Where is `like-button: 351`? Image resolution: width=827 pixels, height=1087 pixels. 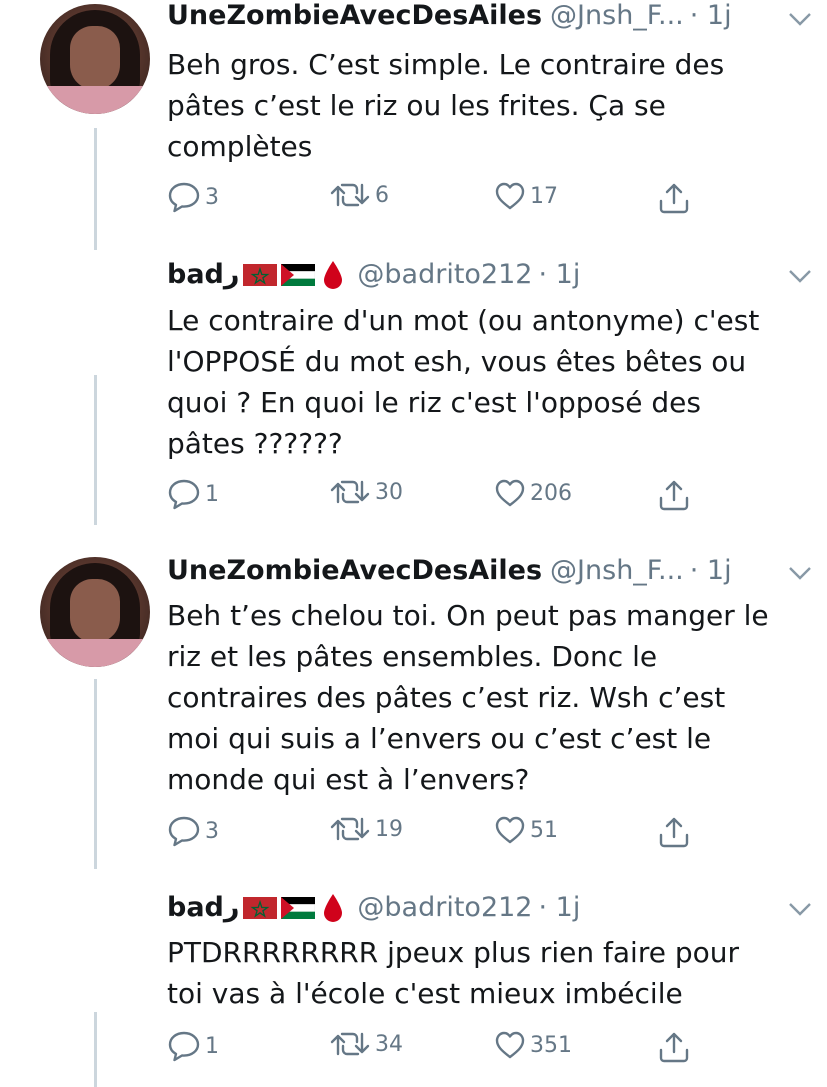
like-button: 351 is located at coordinates (533, 1045).